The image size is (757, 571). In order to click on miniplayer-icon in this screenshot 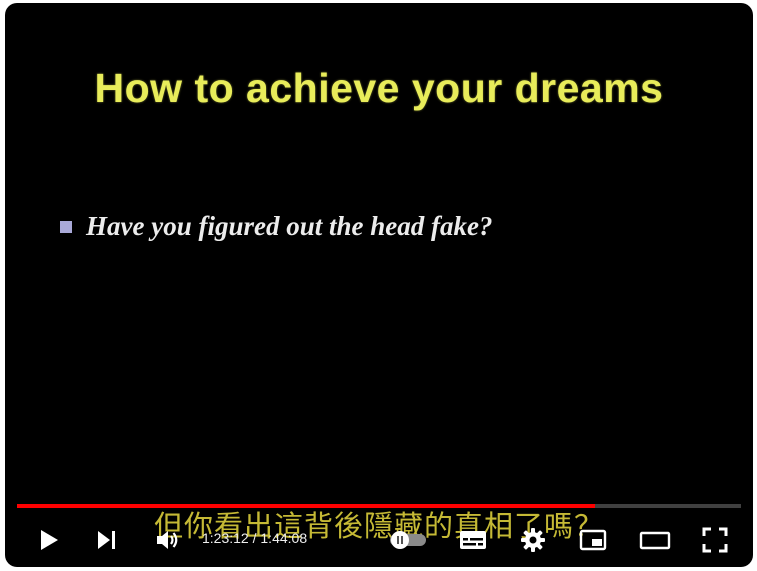, I will do `click(593, 540)`.